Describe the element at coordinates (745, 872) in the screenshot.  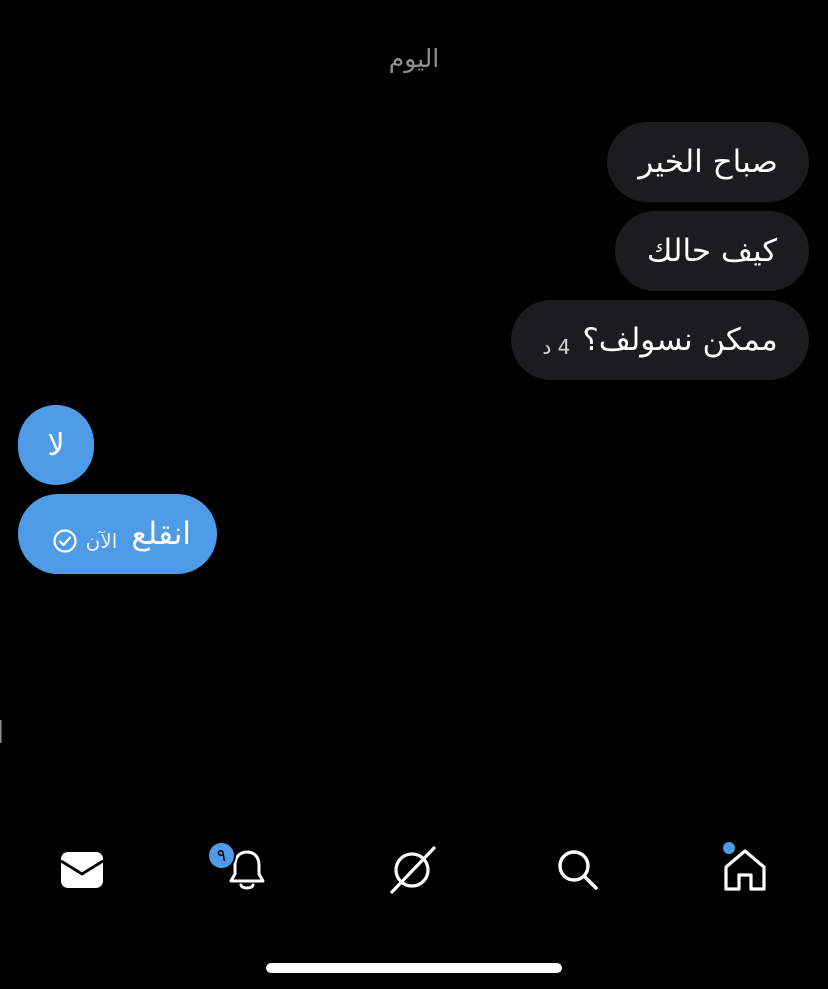
I see `home-icon` at that location.